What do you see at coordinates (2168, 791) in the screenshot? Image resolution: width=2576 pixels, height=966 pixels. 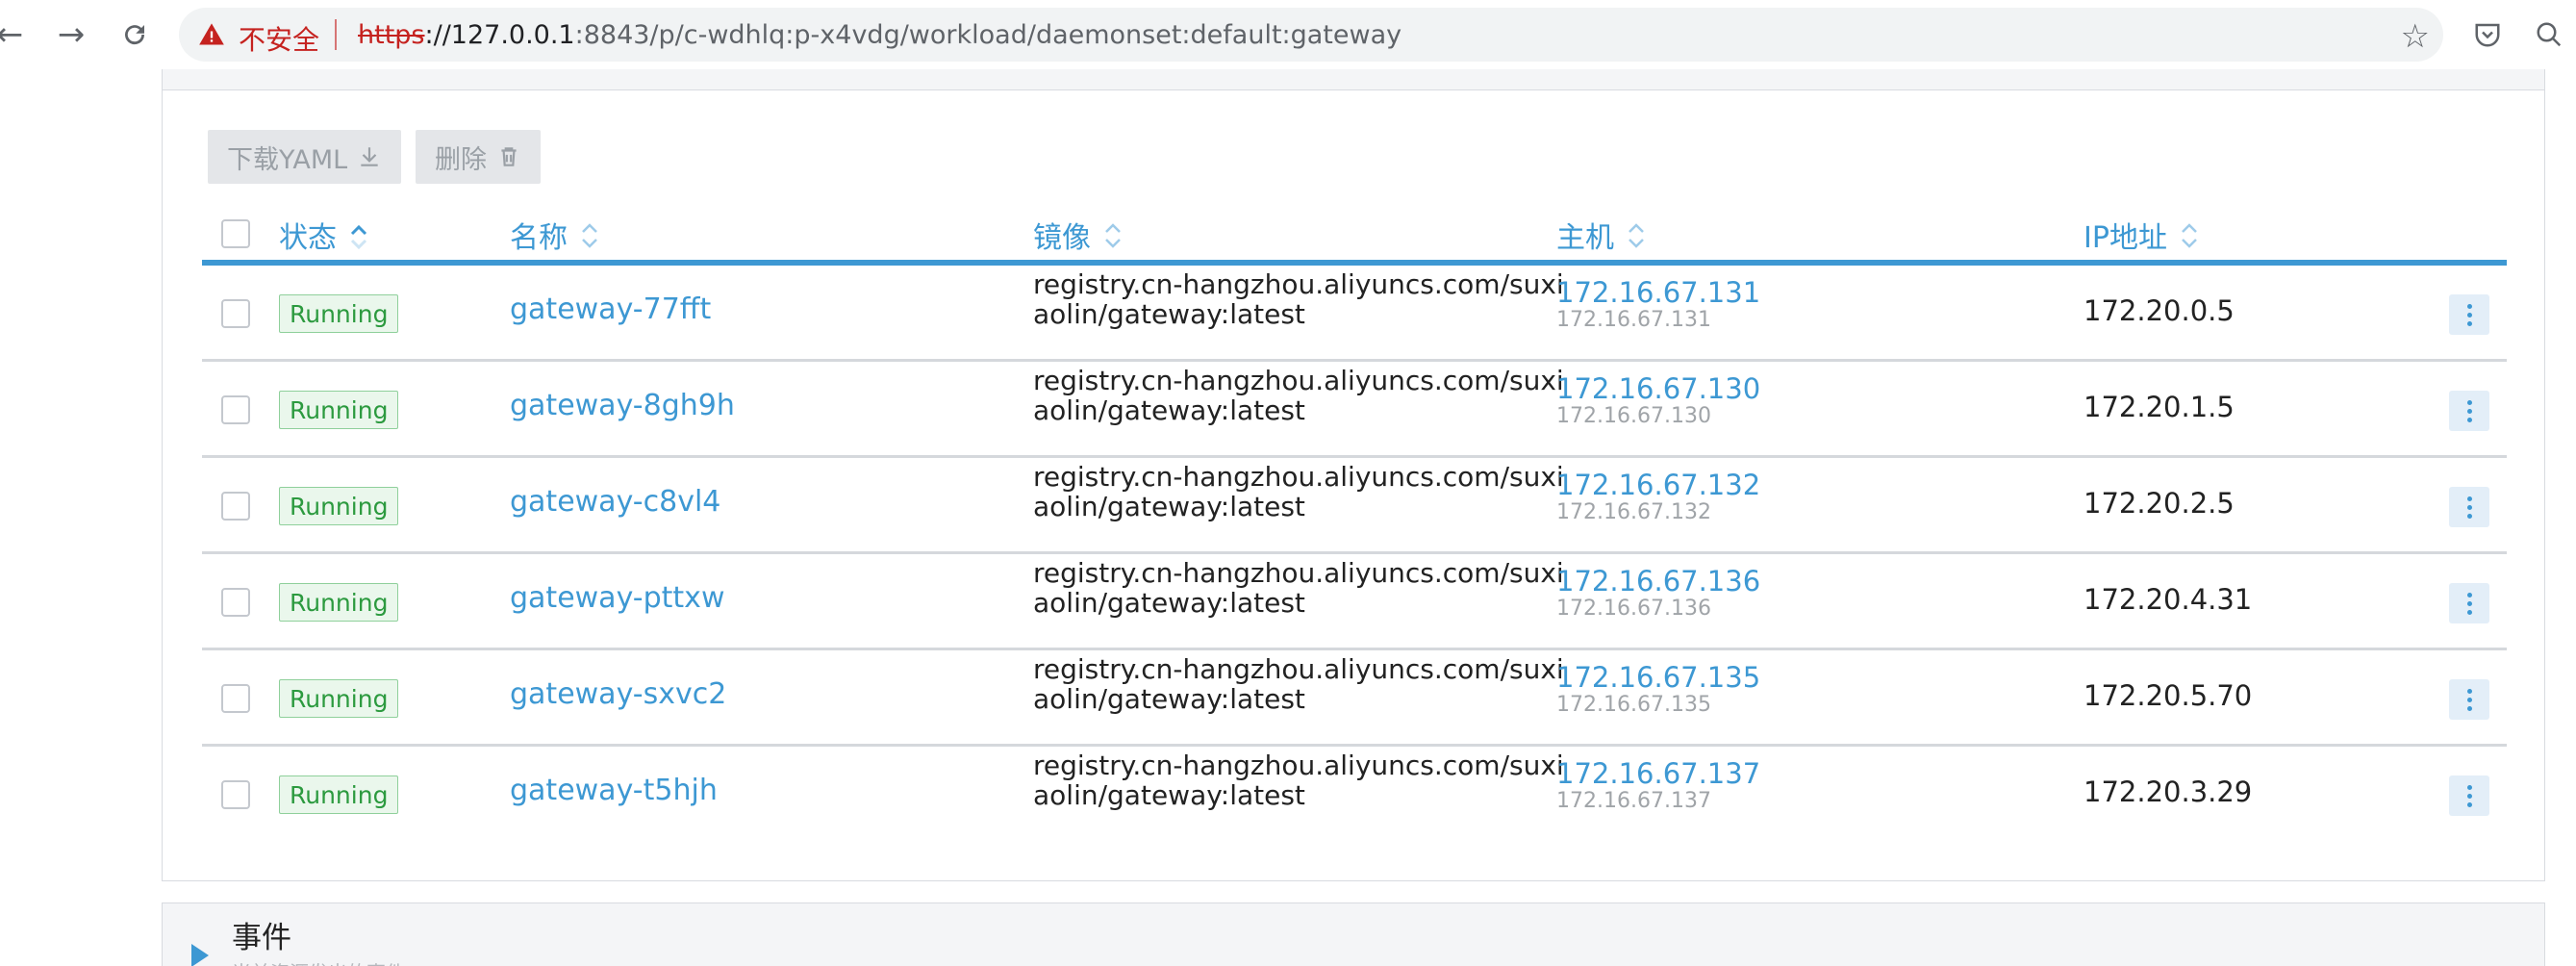 I see `pod-ip: 172.20.3.29` at bounding box center [2168, 791].